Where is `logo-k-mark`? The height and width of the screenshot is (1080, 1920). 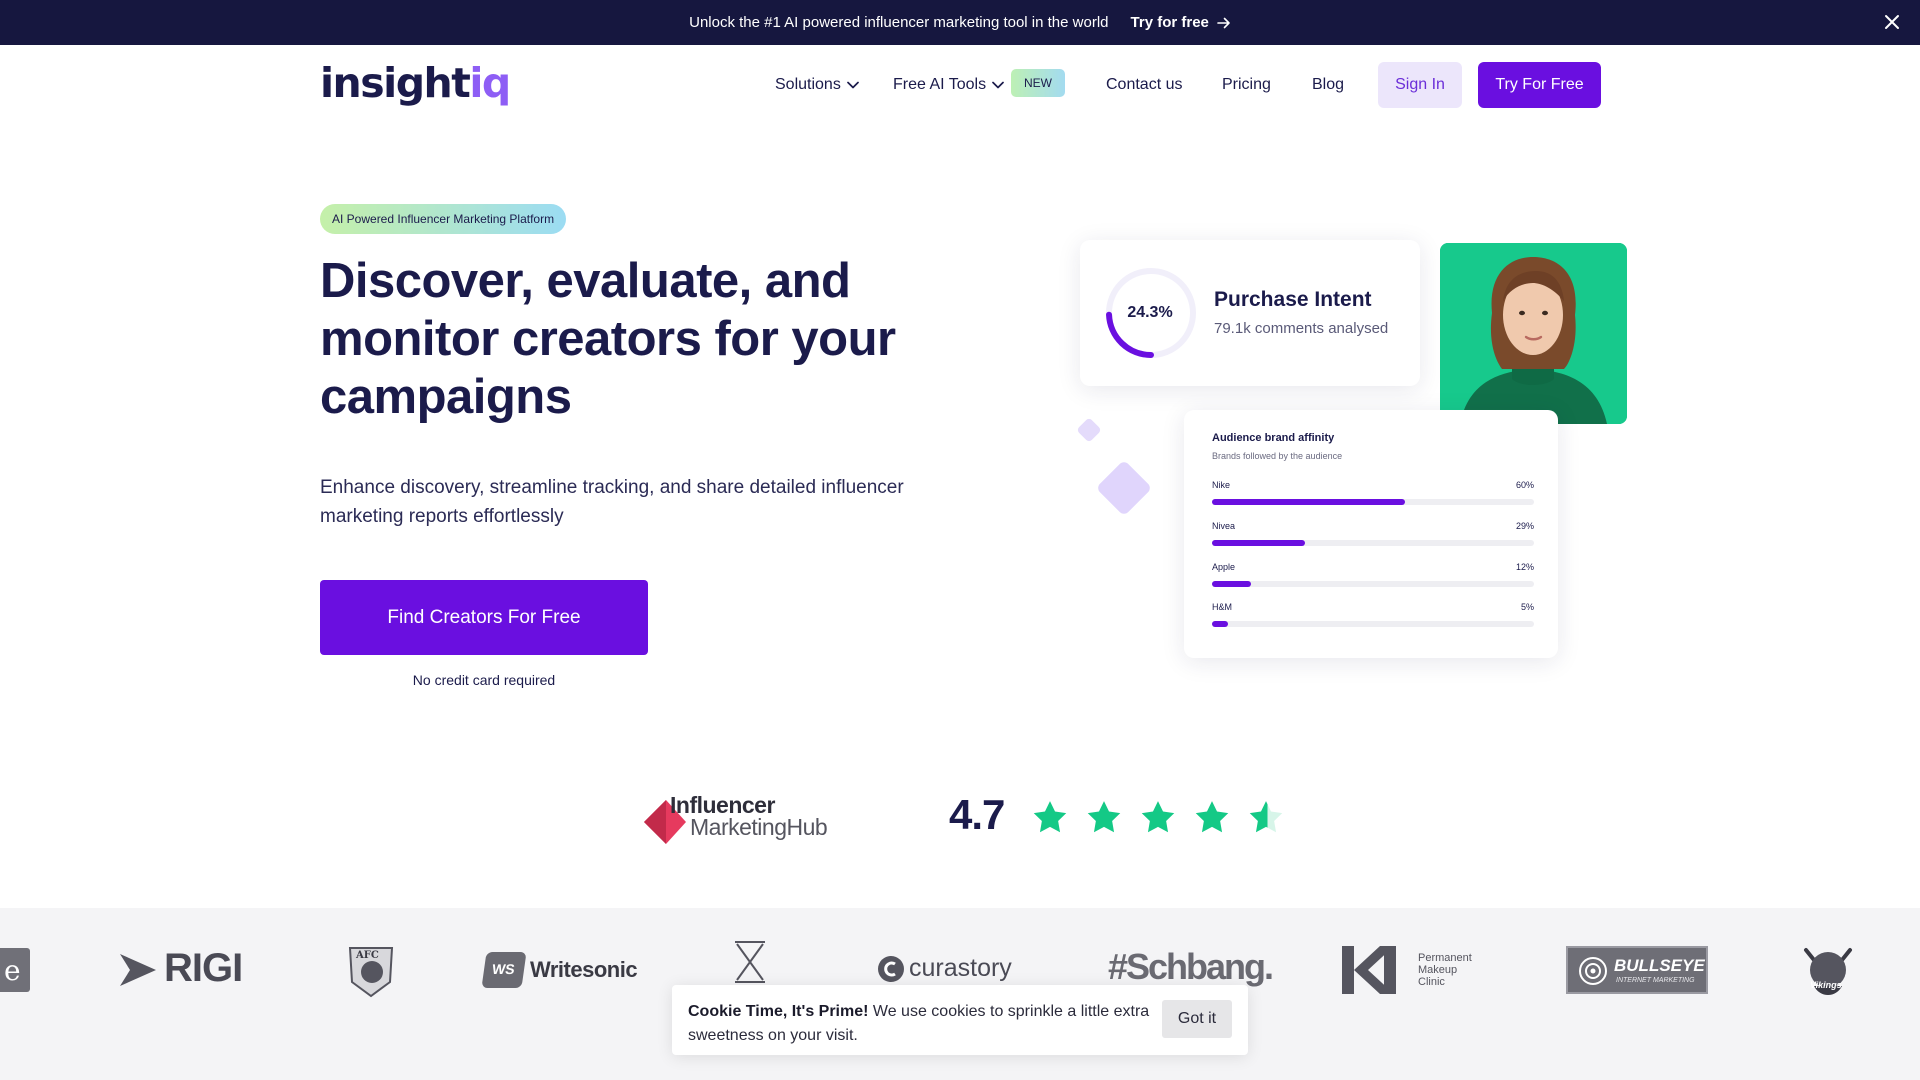
logo-k-mark is located at coordinates (750, 964).